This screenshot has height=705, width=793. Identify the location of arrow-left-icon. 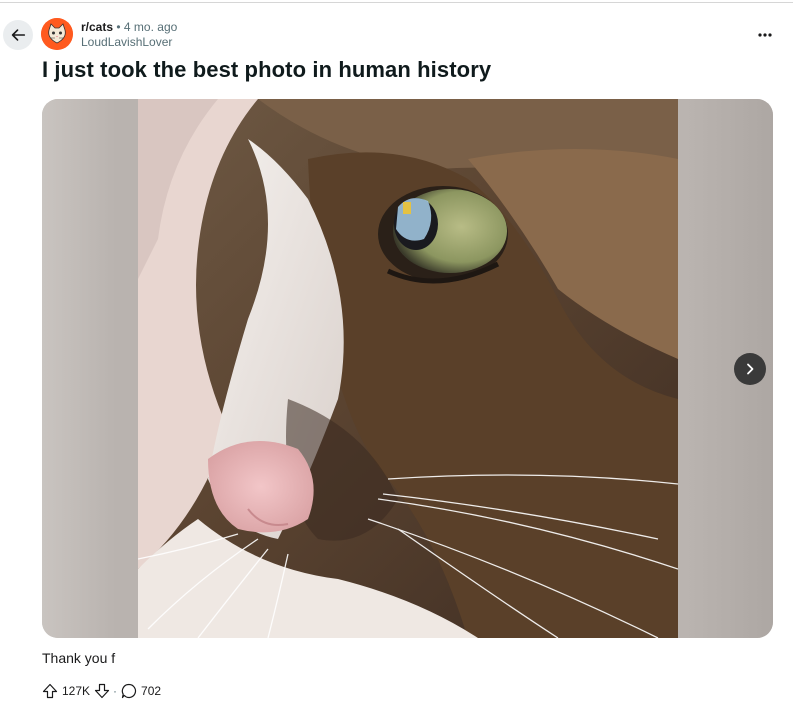
(18, 35).